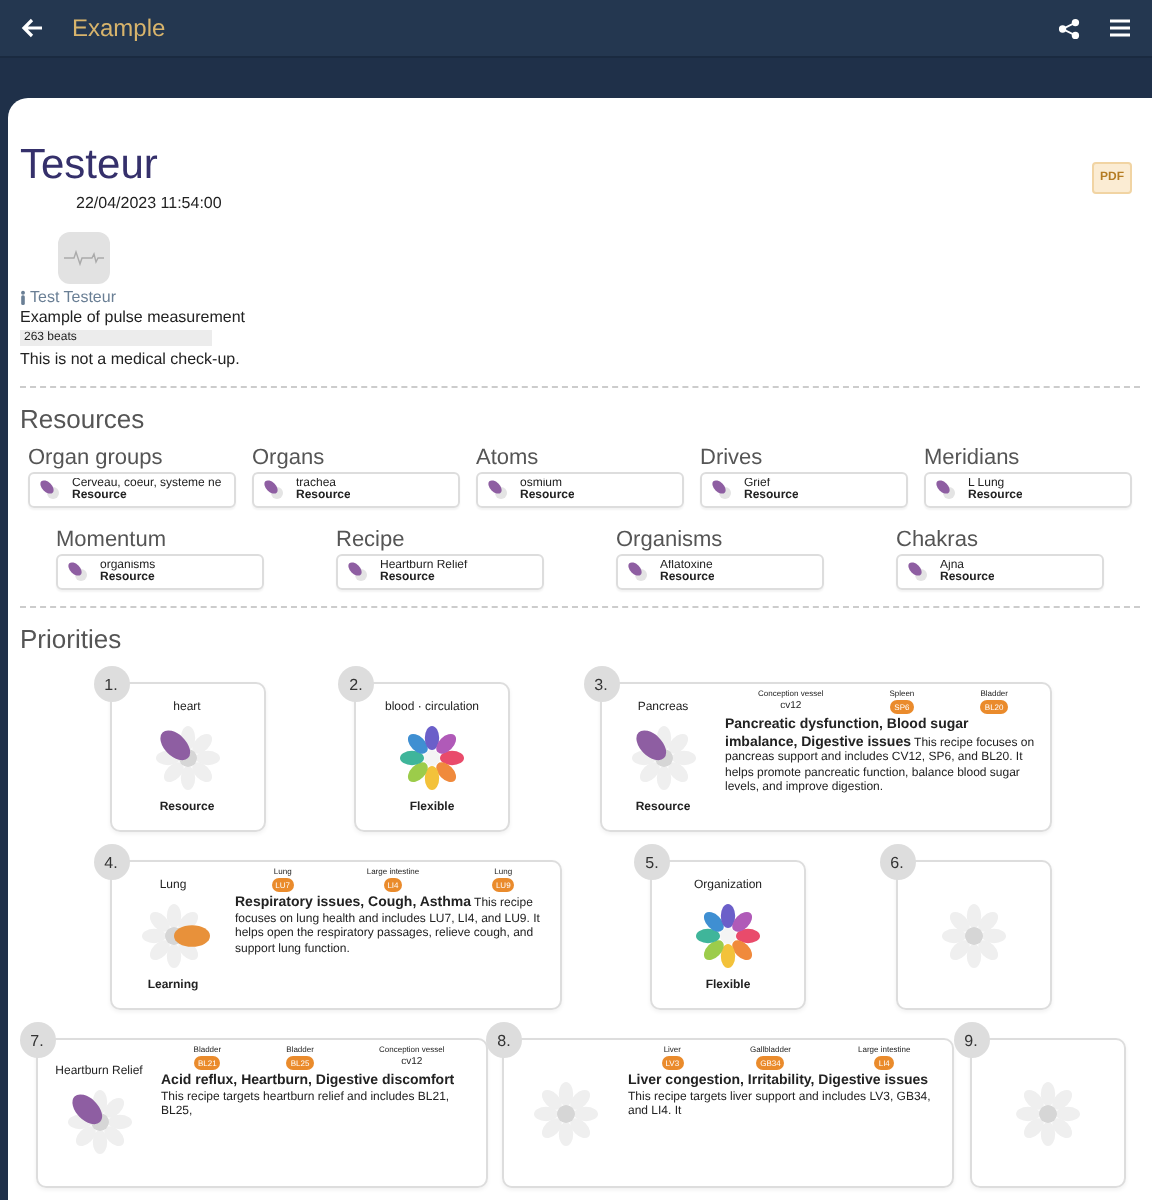  I want to click on rank-badge: 8., so click(504, 1040).